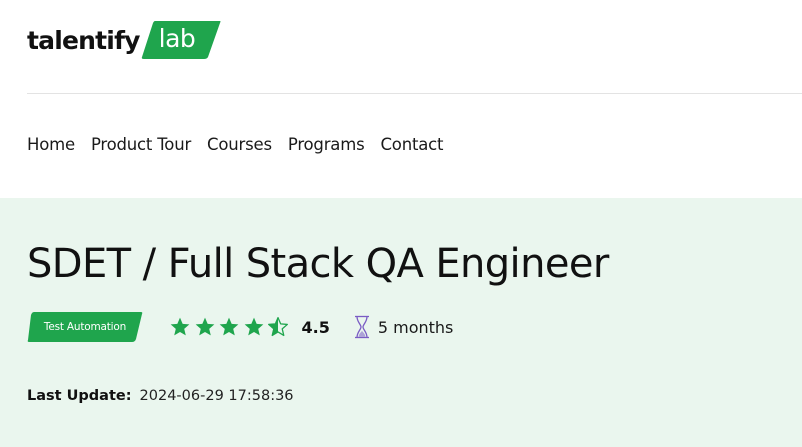 The image size is (802, 447). Describe the element at coordinates (177, 38) in the screenshot. I see `brand-badge-label: lab` at that location.